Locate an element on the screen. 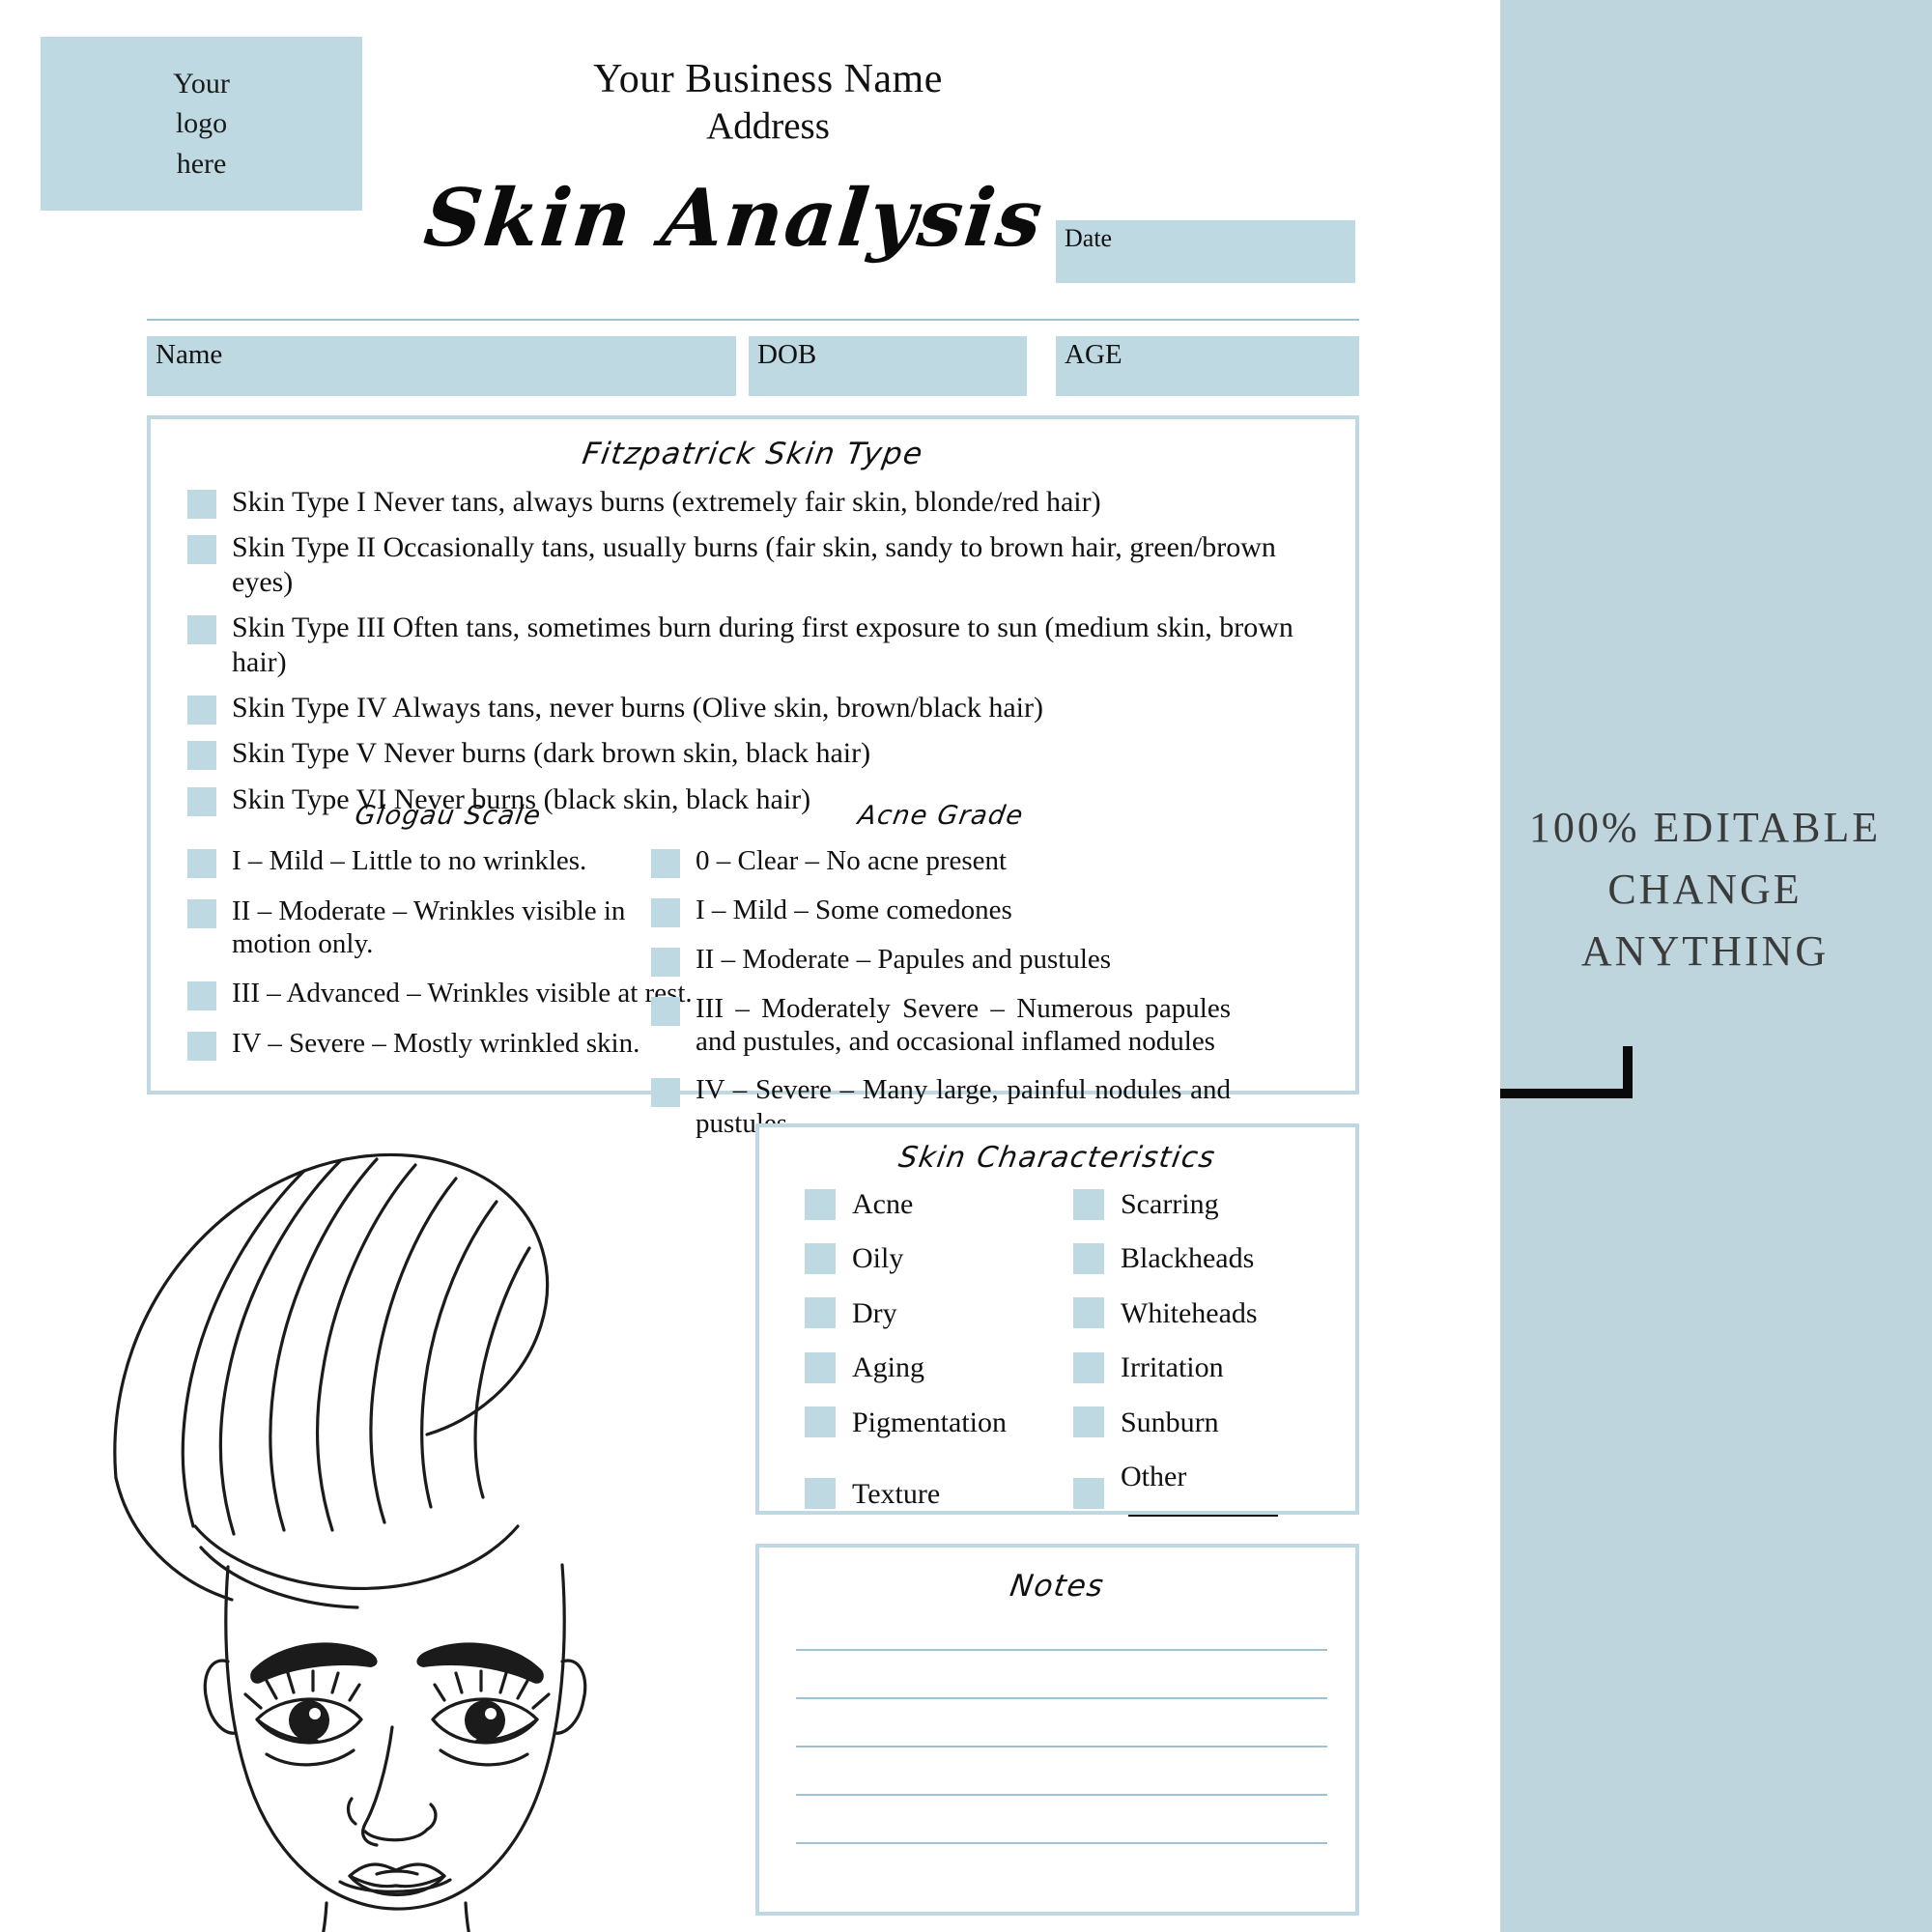 The height and width of the screenshot is (1932, 1932). list-item: Texture is located at coordinates (931, 1494).